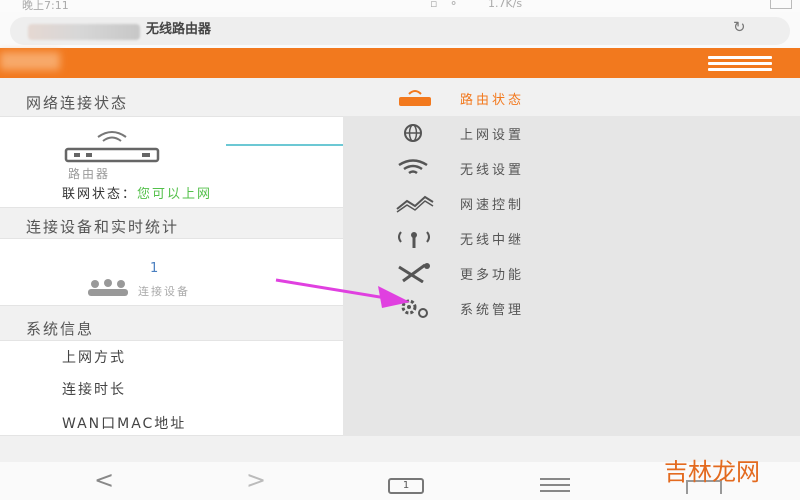 Image resolution: width=800 pixels, height=500 pixels. I want to click on speed-wave-icon, so click(415, 204).